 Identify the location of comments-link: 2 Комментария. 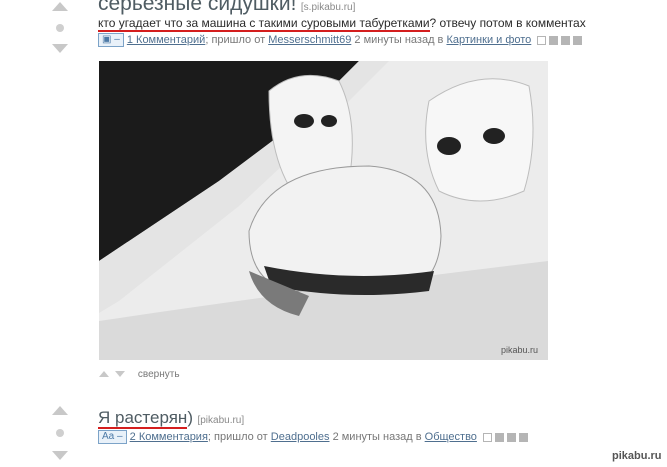
(169, 437).